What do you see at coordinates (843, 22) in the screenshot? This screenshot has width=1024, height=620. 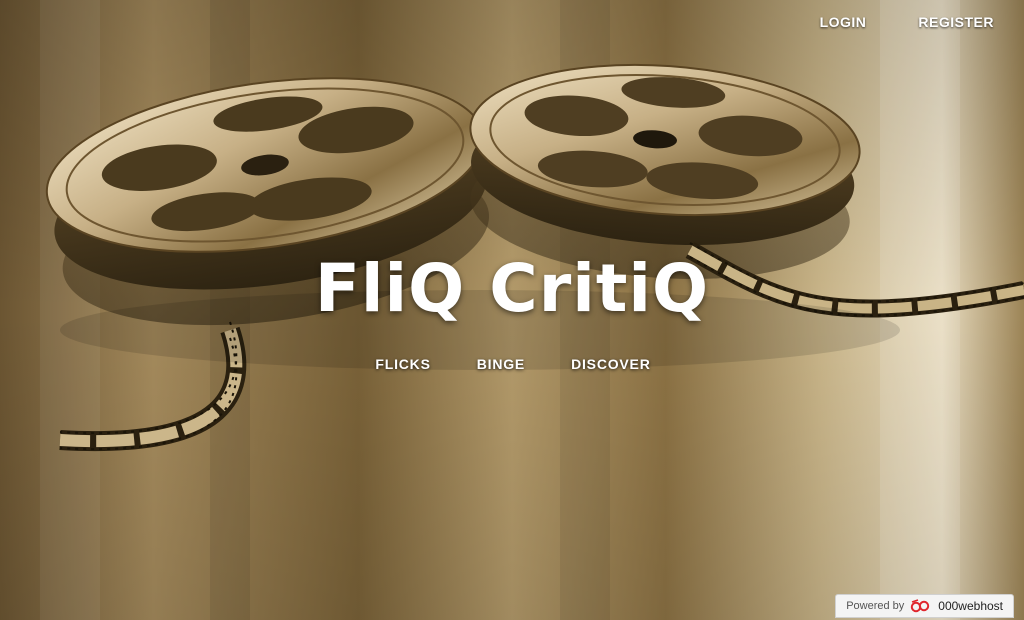 I see `login-link: LOGIN` at bounding box center [843, 22].